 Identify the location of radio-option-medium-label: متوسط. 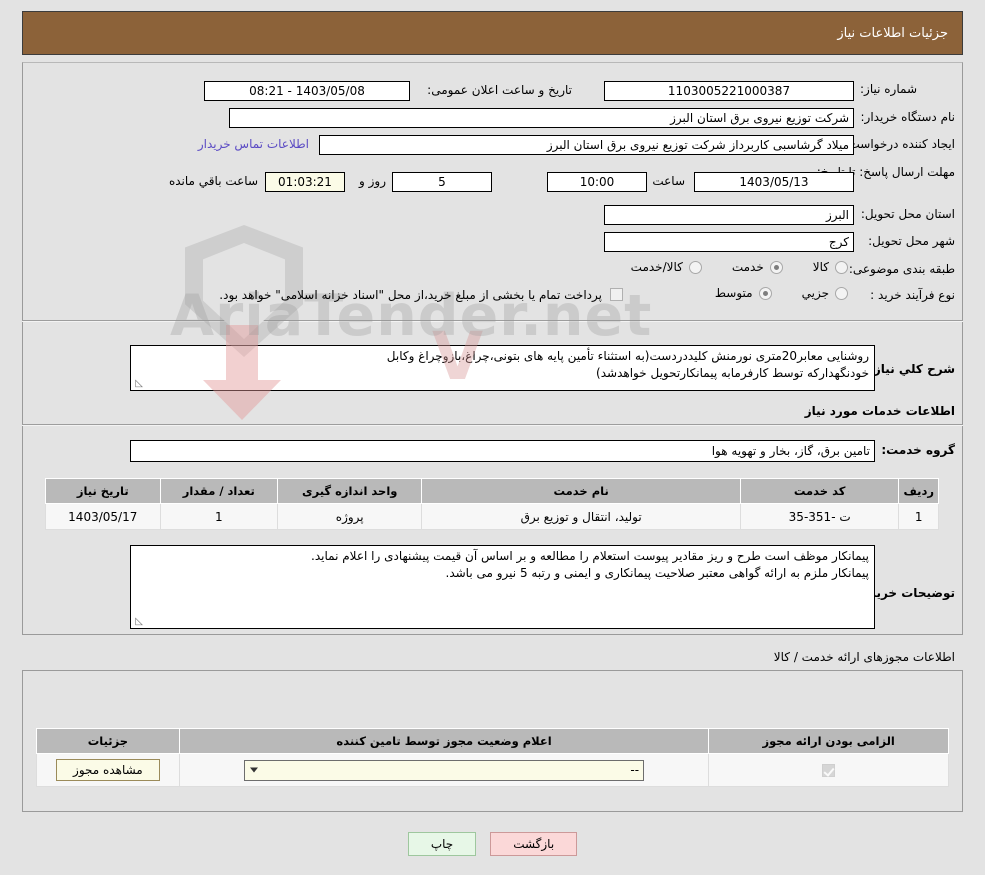
(733, 293).